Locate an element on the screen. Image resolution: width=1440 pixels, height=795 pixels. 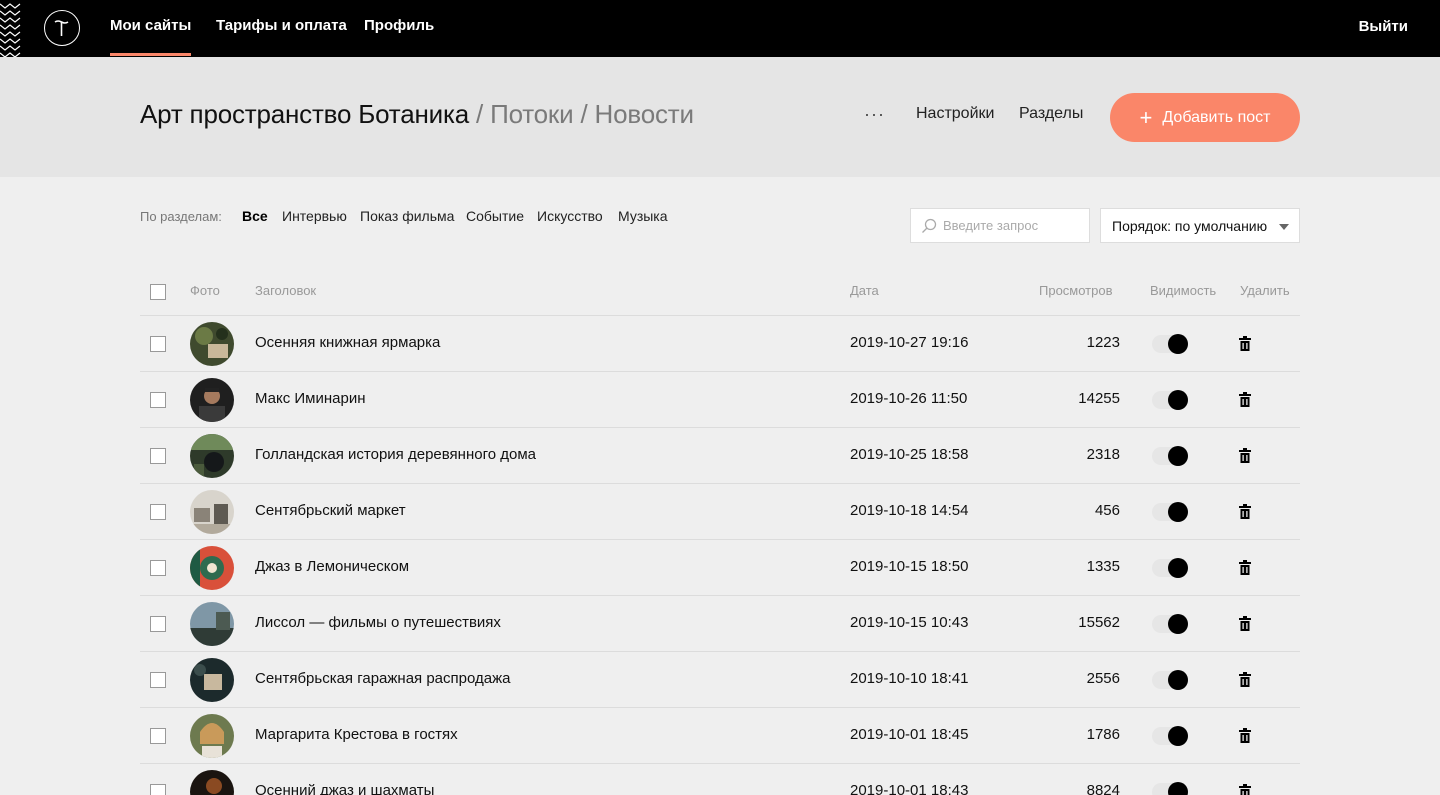
post-date: 2019-10-18 14:54 is located at coordinates (909, 510).